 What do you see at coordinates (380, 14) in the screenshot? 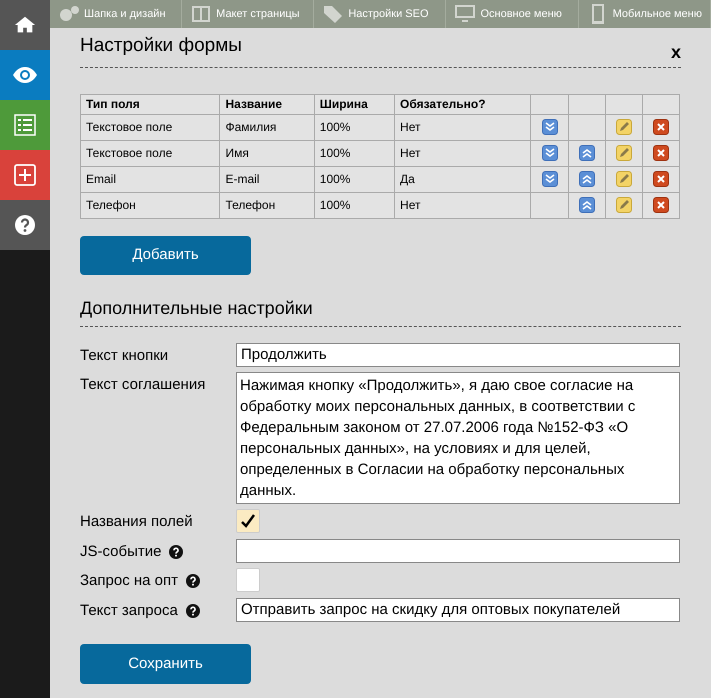
I see `top-tab: Настройки SEO` at bounding box center [380, 14].